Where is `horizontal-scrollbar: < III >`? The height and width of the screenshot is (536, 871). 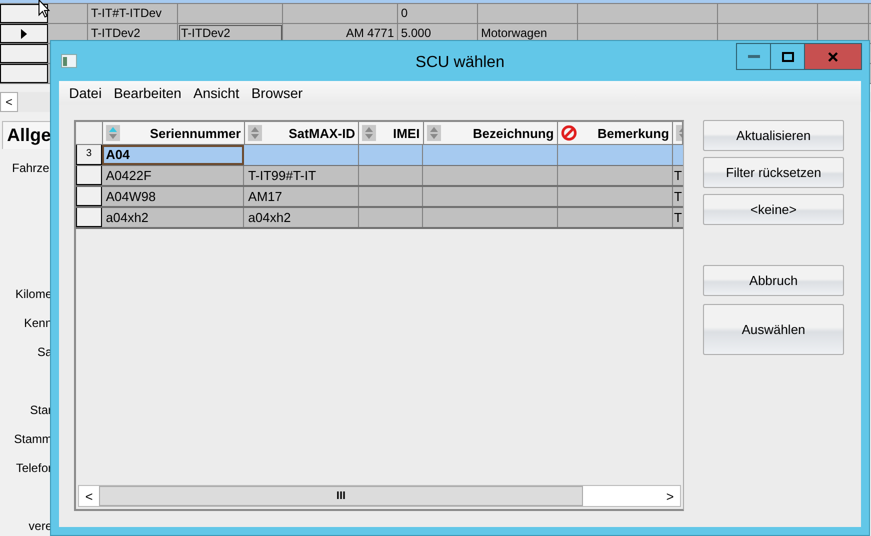 horizontal-scrollbar: < III > is located at coordinates (379, 496).